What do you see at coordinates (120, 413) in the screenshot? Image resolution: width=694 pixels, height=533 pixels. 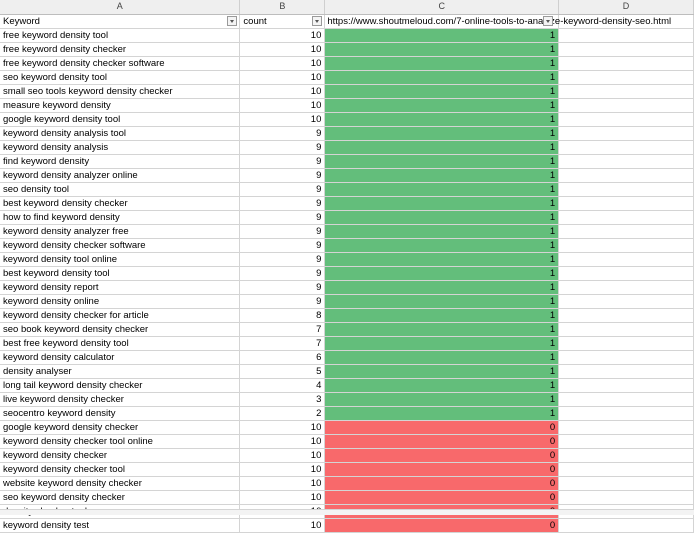 I see `keyword-cell: seocentro keyword density` at bounding box center [120, 413].